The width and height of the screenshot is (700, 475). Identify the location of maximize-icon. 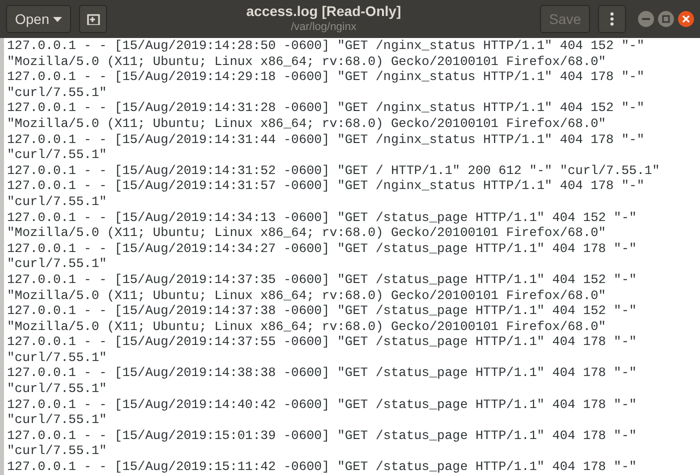
(666, 19).